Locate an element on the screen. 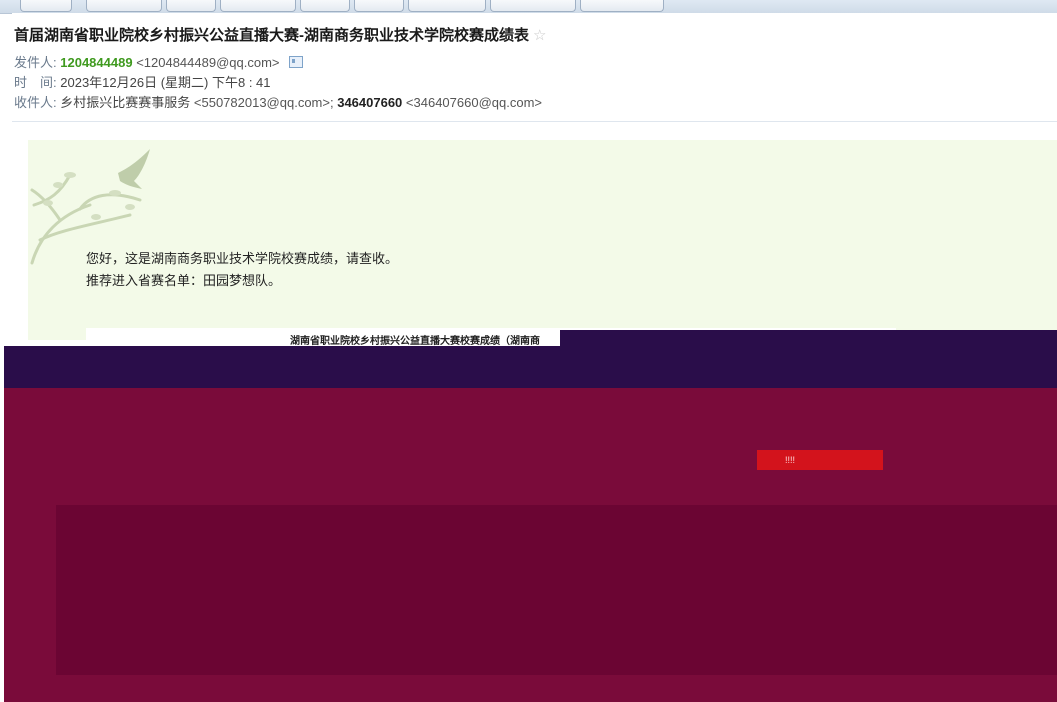  mail-subject: 首届湖南省职业院校乡村振兴公益直播大赛-湖南商务职业技术学院校赛成绩表 ☆ is located at coordinates (280, 34).